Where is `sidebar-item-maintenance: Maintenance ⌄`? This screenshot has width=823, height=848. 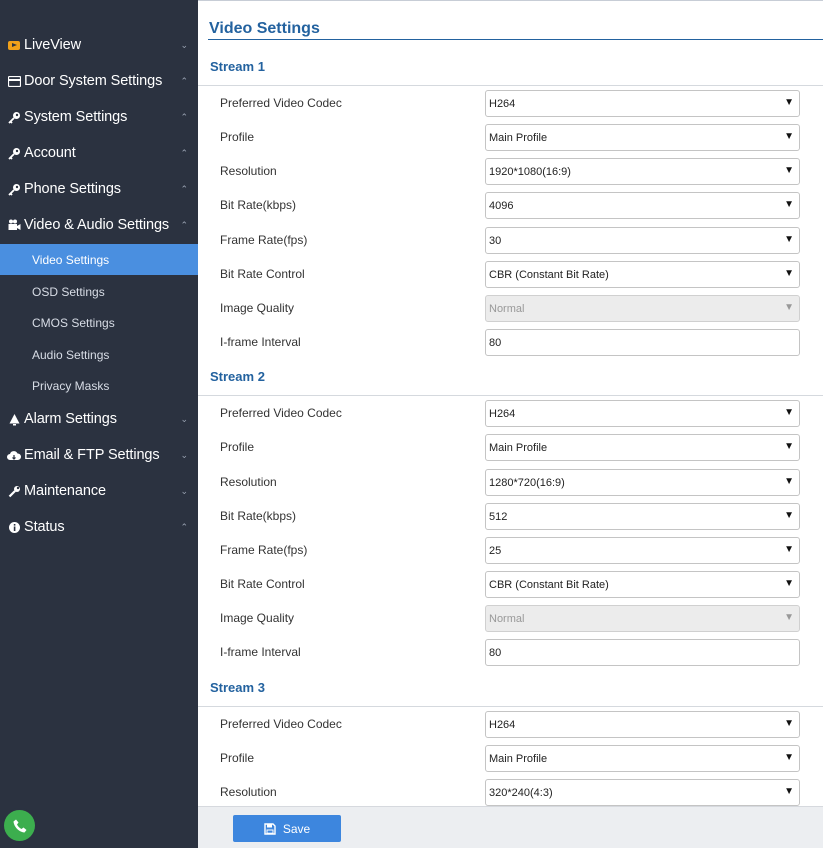 sidebar-item-maintenance: Maintenance ⌄ is located at coordinates (99, 491).